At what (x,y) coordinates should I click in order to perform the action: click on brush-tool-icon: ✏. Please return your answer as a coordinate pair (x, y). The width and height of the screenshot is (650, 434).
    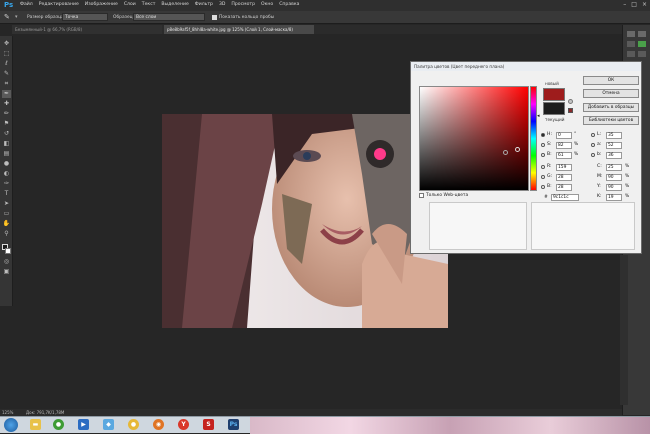
    Looking at the image, I should click on (6, 114).